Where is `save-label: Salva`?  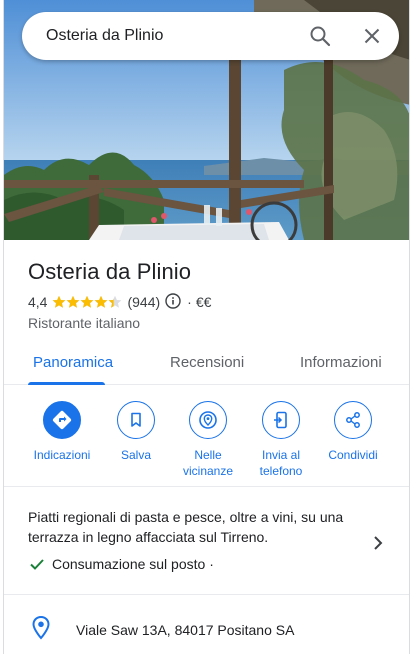
save-label: Salva is located at coordinates (136, 455).